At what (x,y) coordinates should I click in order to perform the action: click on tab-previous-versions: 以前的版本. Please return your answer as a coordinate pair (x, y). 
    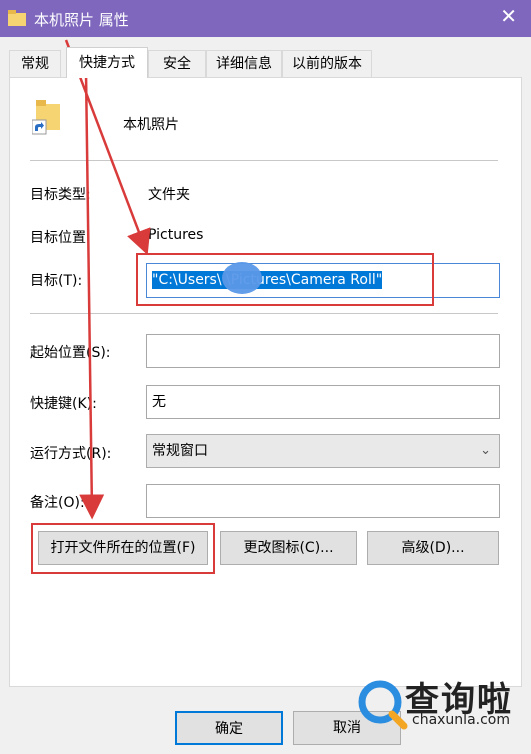
    Looking at the image, I should click on (327, 63).